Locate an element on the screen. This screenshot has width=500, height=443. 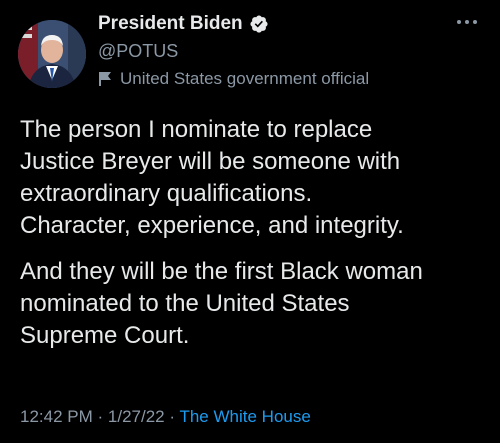
government-label: United States government official is located at coordinates (233, 79).